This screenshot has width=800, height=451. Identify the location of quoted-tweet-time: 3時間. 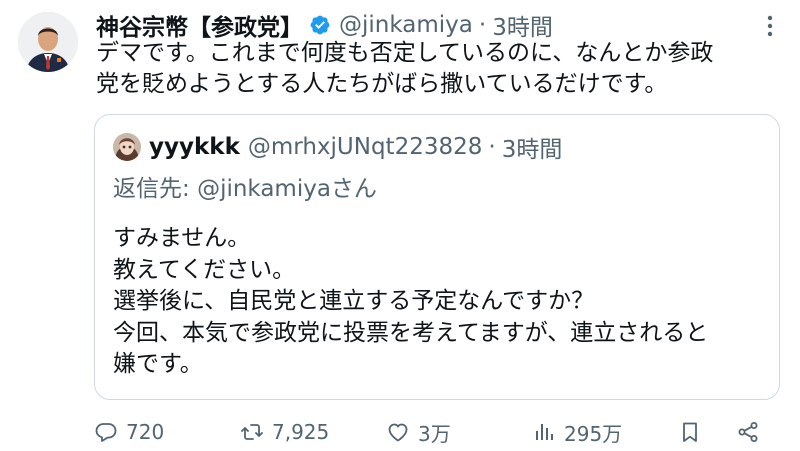
(532, 147).